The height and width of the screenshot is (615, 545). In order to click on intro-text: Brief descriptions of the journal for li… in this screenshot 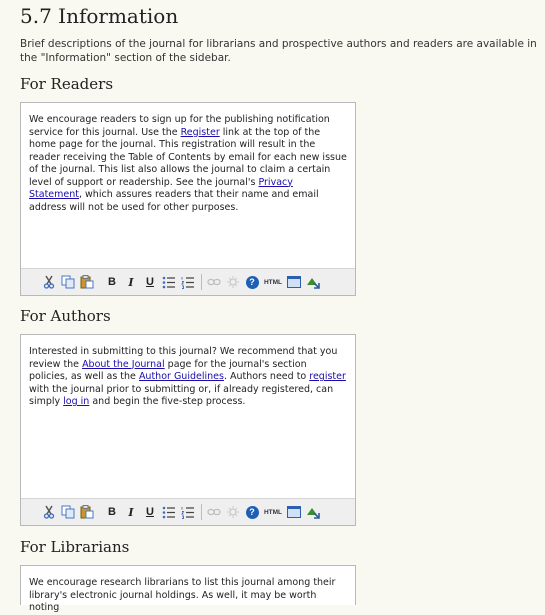, I will do `click(278, 51)`.